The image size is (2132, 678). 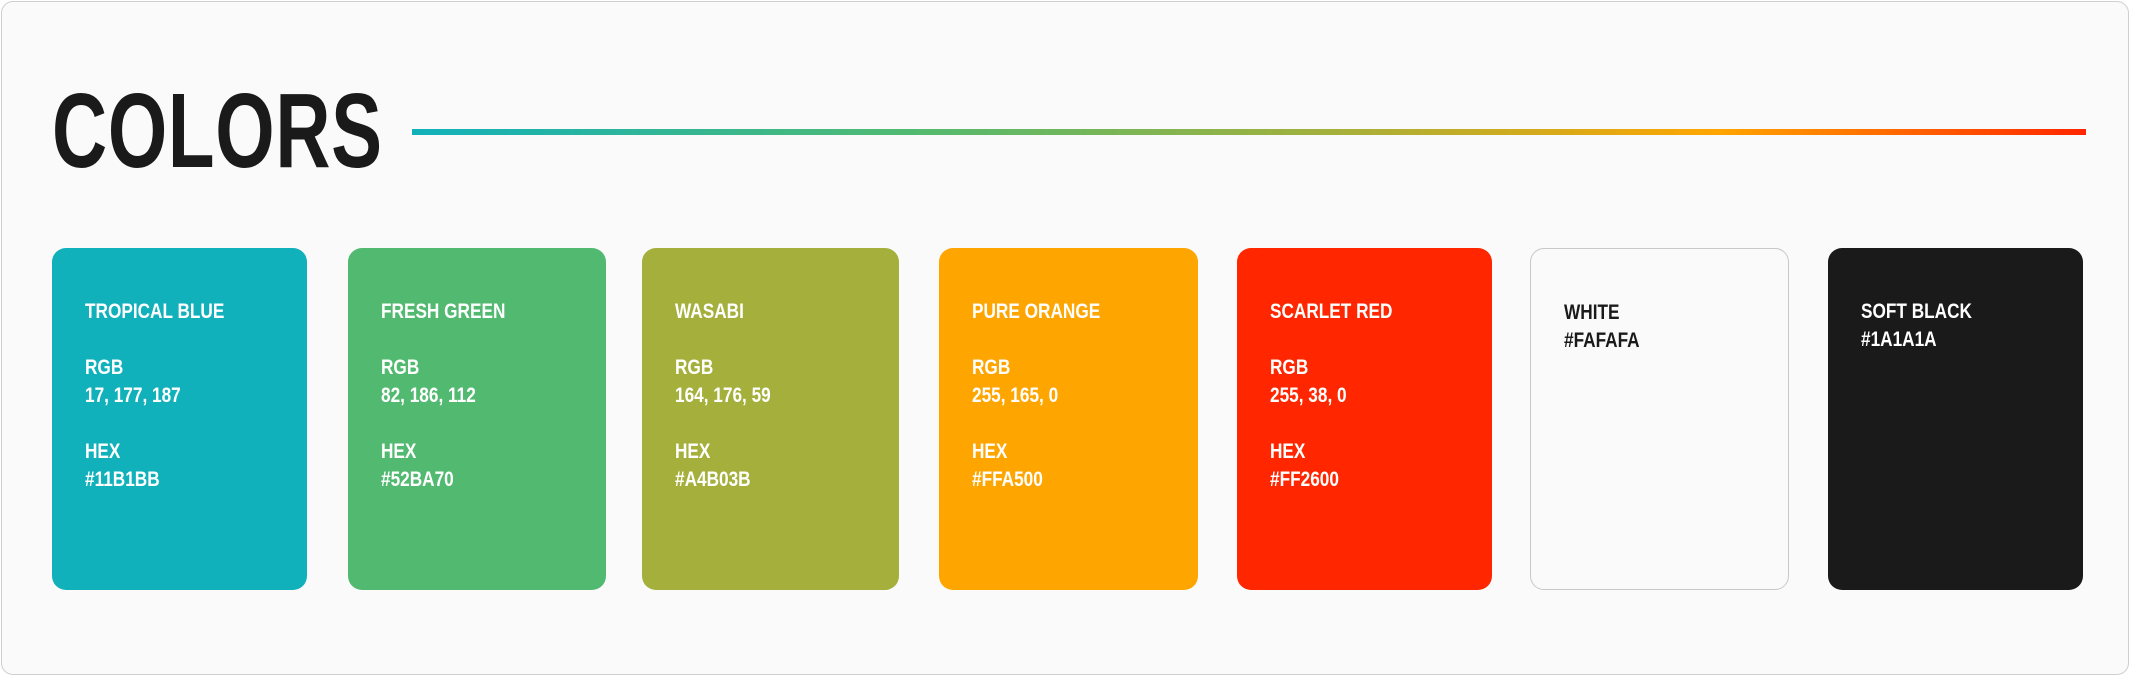 I want to click on swatch-wasabi: WASABI RGB 164, 176, 59 HEX #A4B03B, so click(x=770, y=419).